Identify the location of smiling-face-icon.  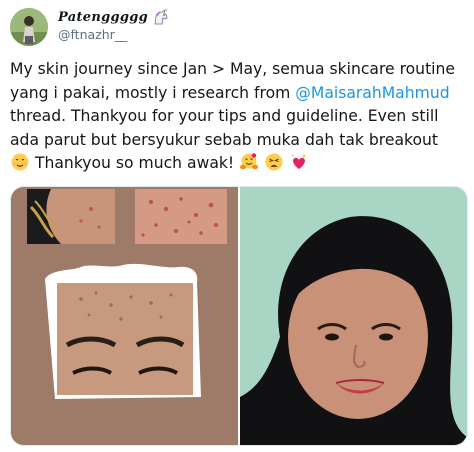
(20, 162).